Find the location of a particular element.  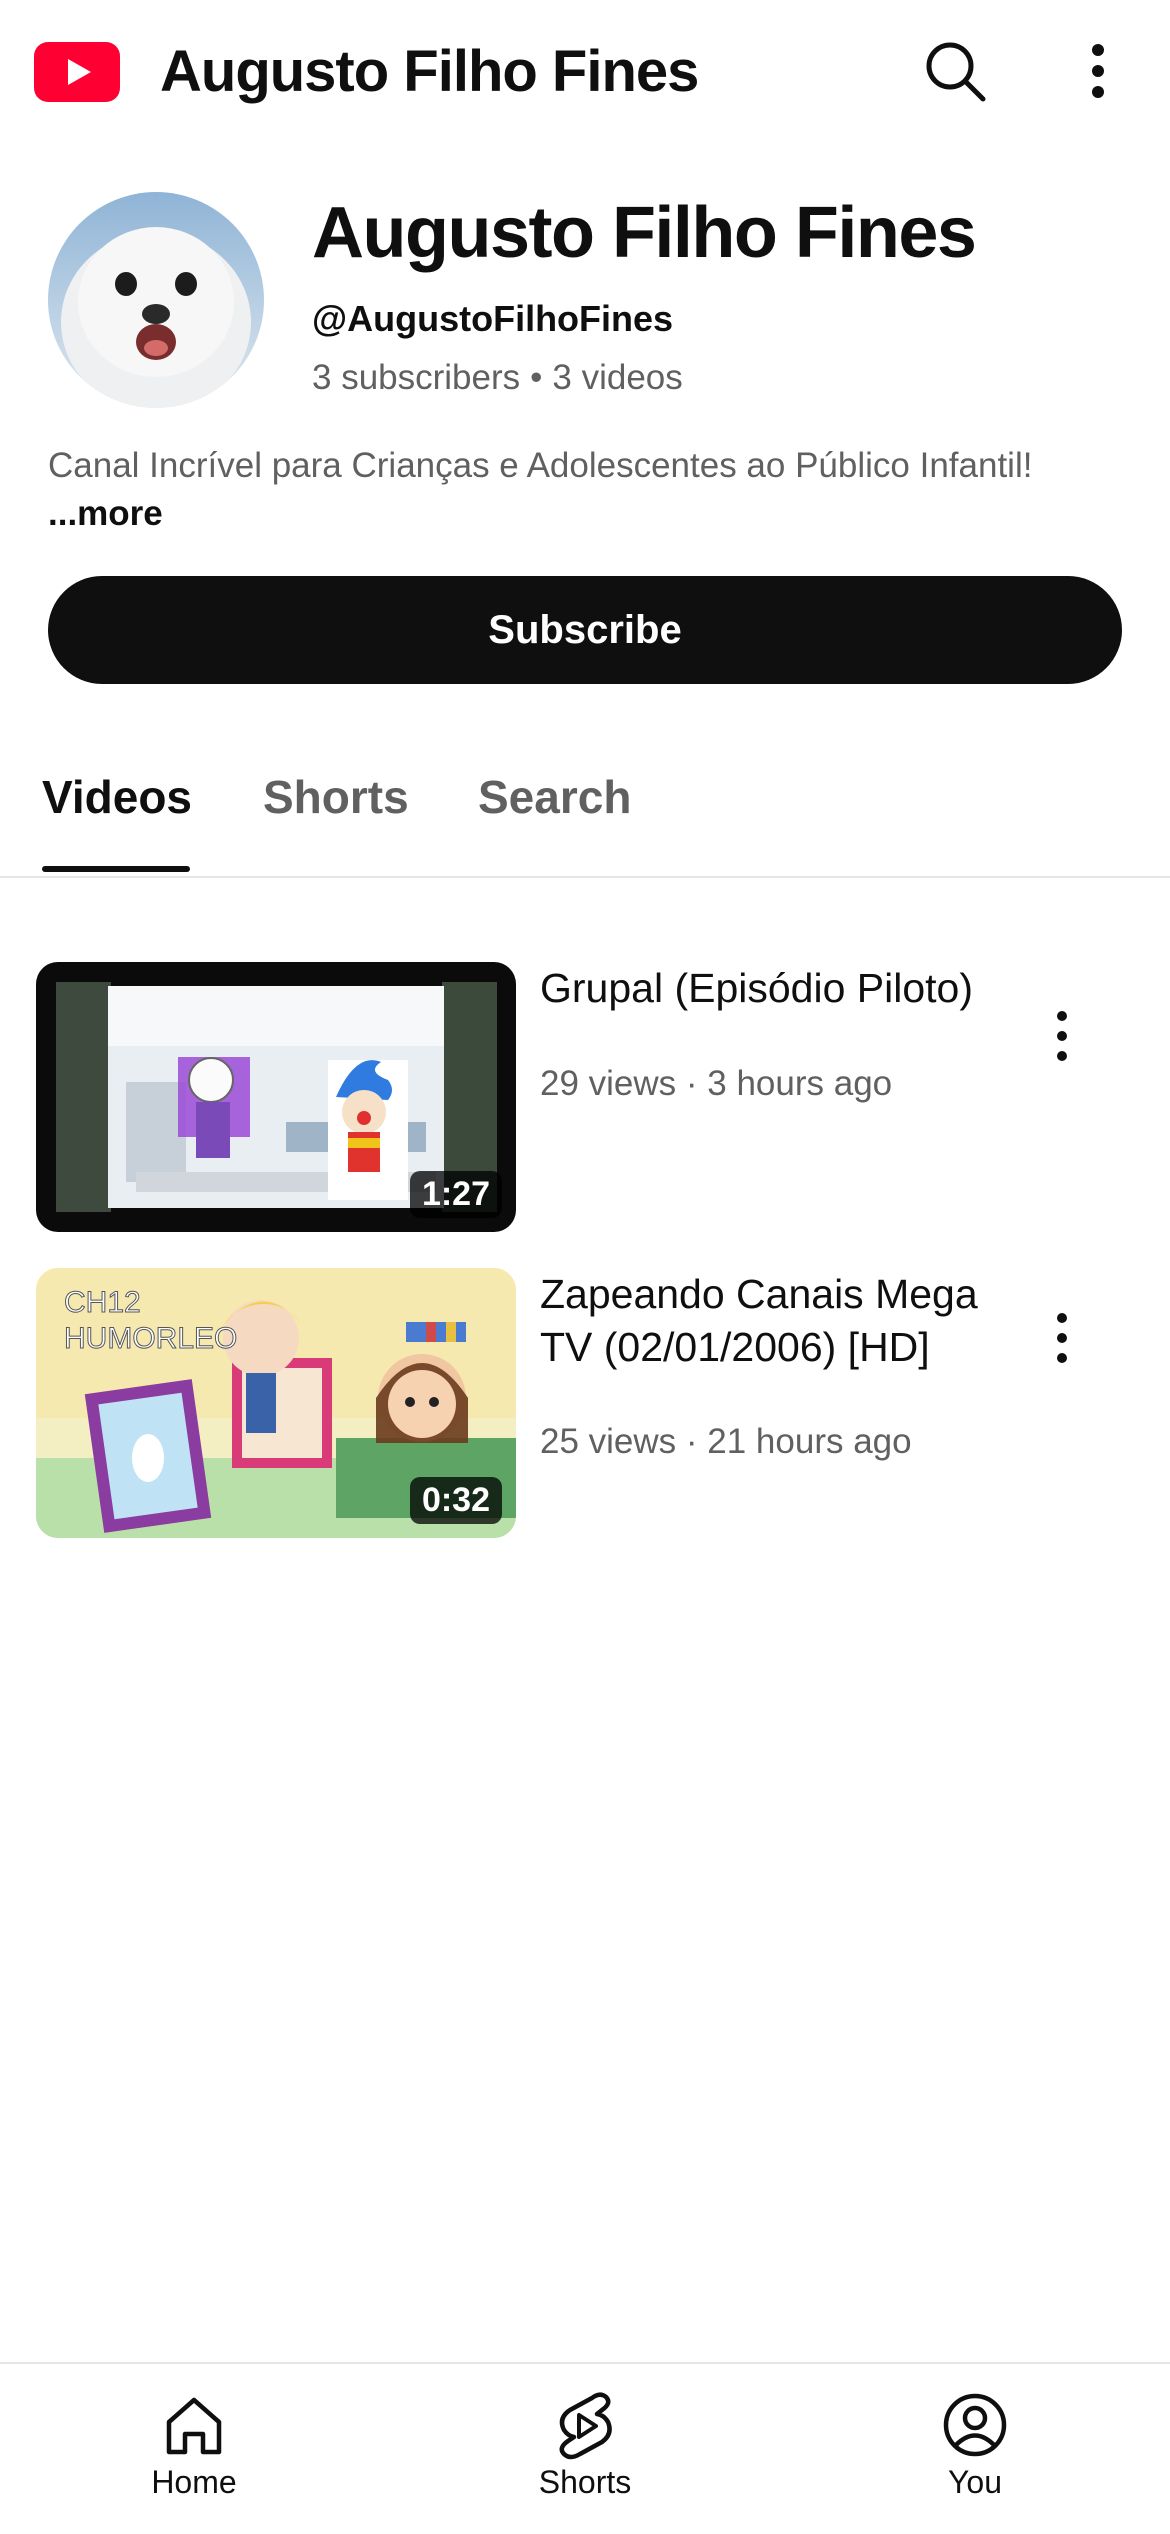

bottom-navigation: Home Shorts You is located at coordinates (585, 2448).